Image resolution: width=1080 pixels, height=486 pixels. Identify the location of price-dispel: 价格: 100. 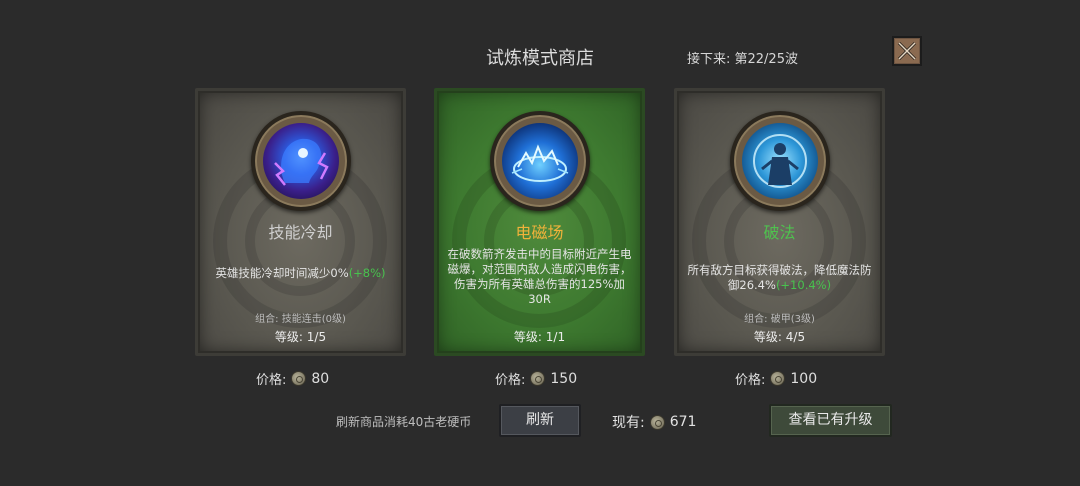
(776, 379).